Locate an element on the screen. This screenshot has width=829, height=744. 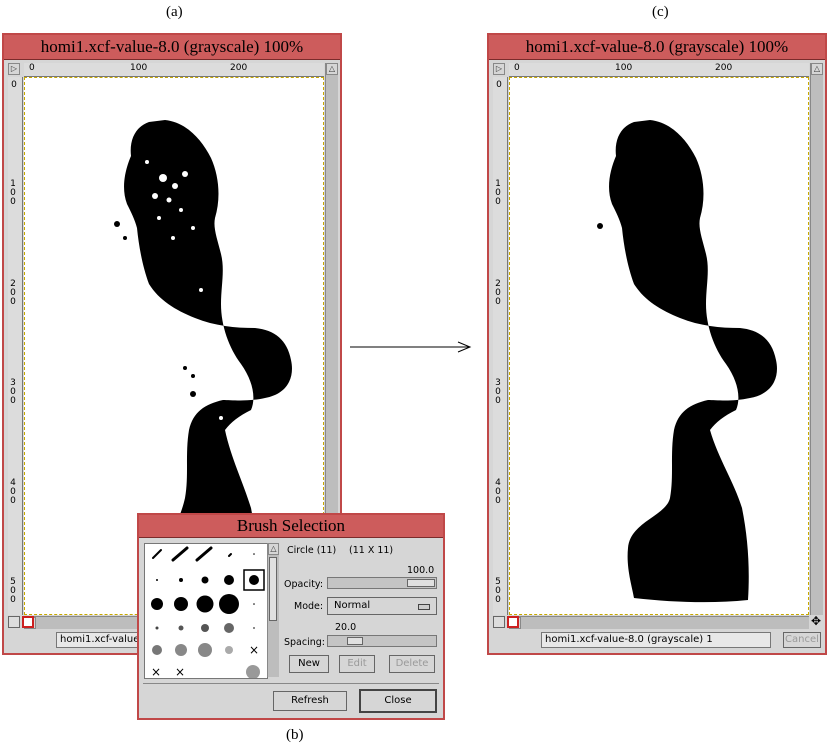
spacing-slider is located at coordinates (382, 641).